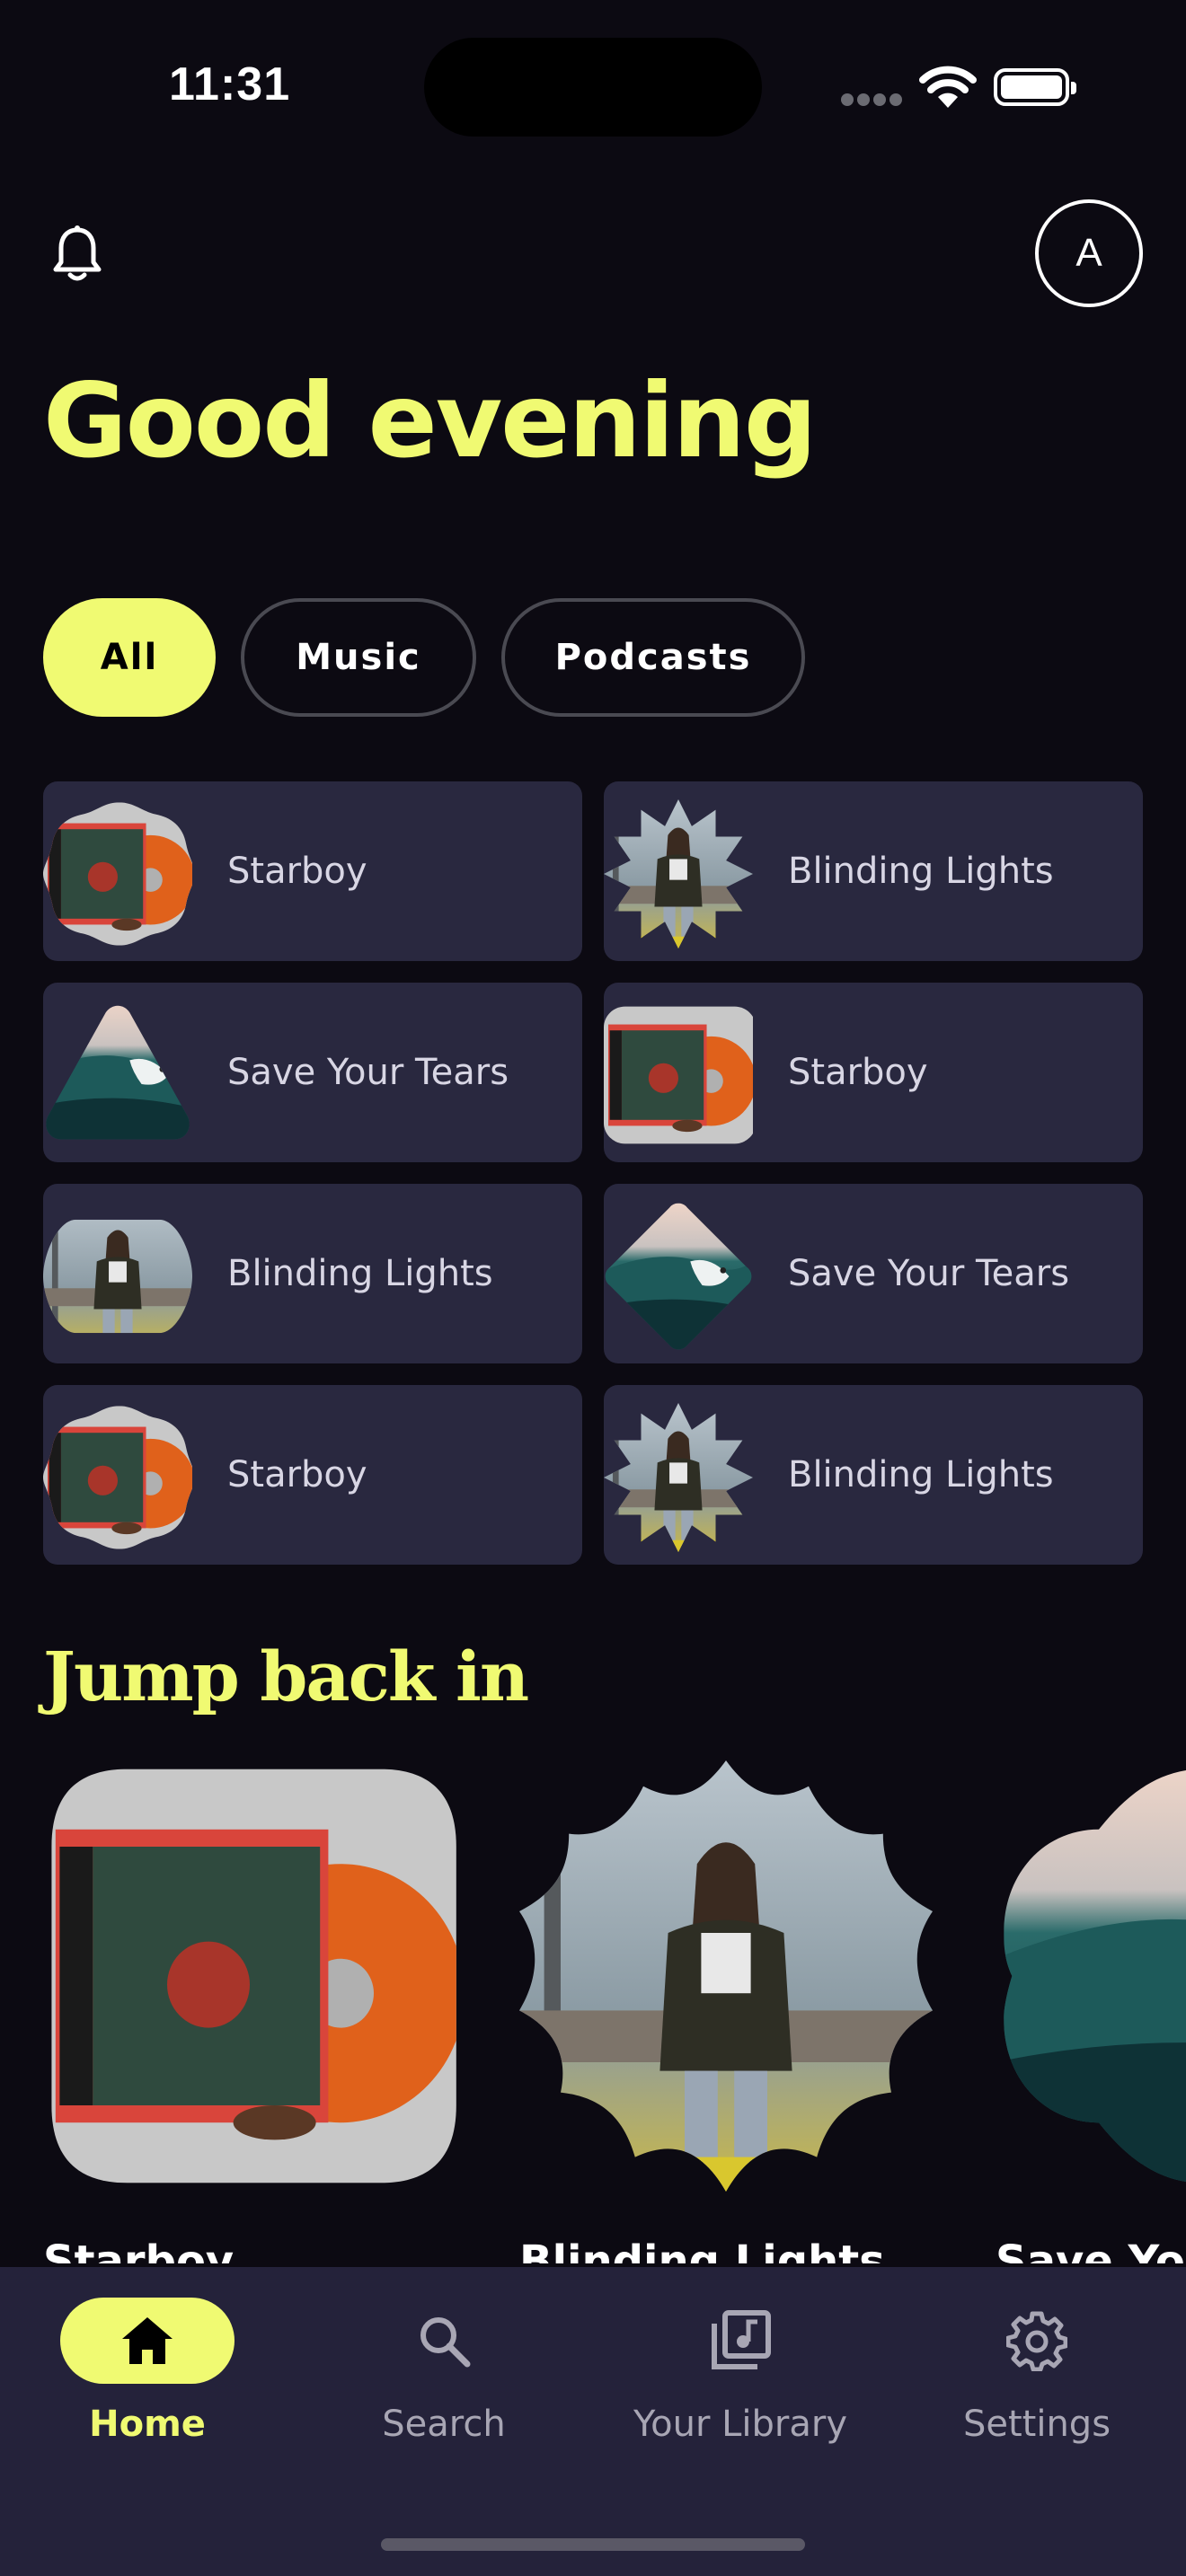 Image resolution: width=1186 pixels, height=2576 pixels. I want to click on nav-library: Your Library, so click(740, 2387).